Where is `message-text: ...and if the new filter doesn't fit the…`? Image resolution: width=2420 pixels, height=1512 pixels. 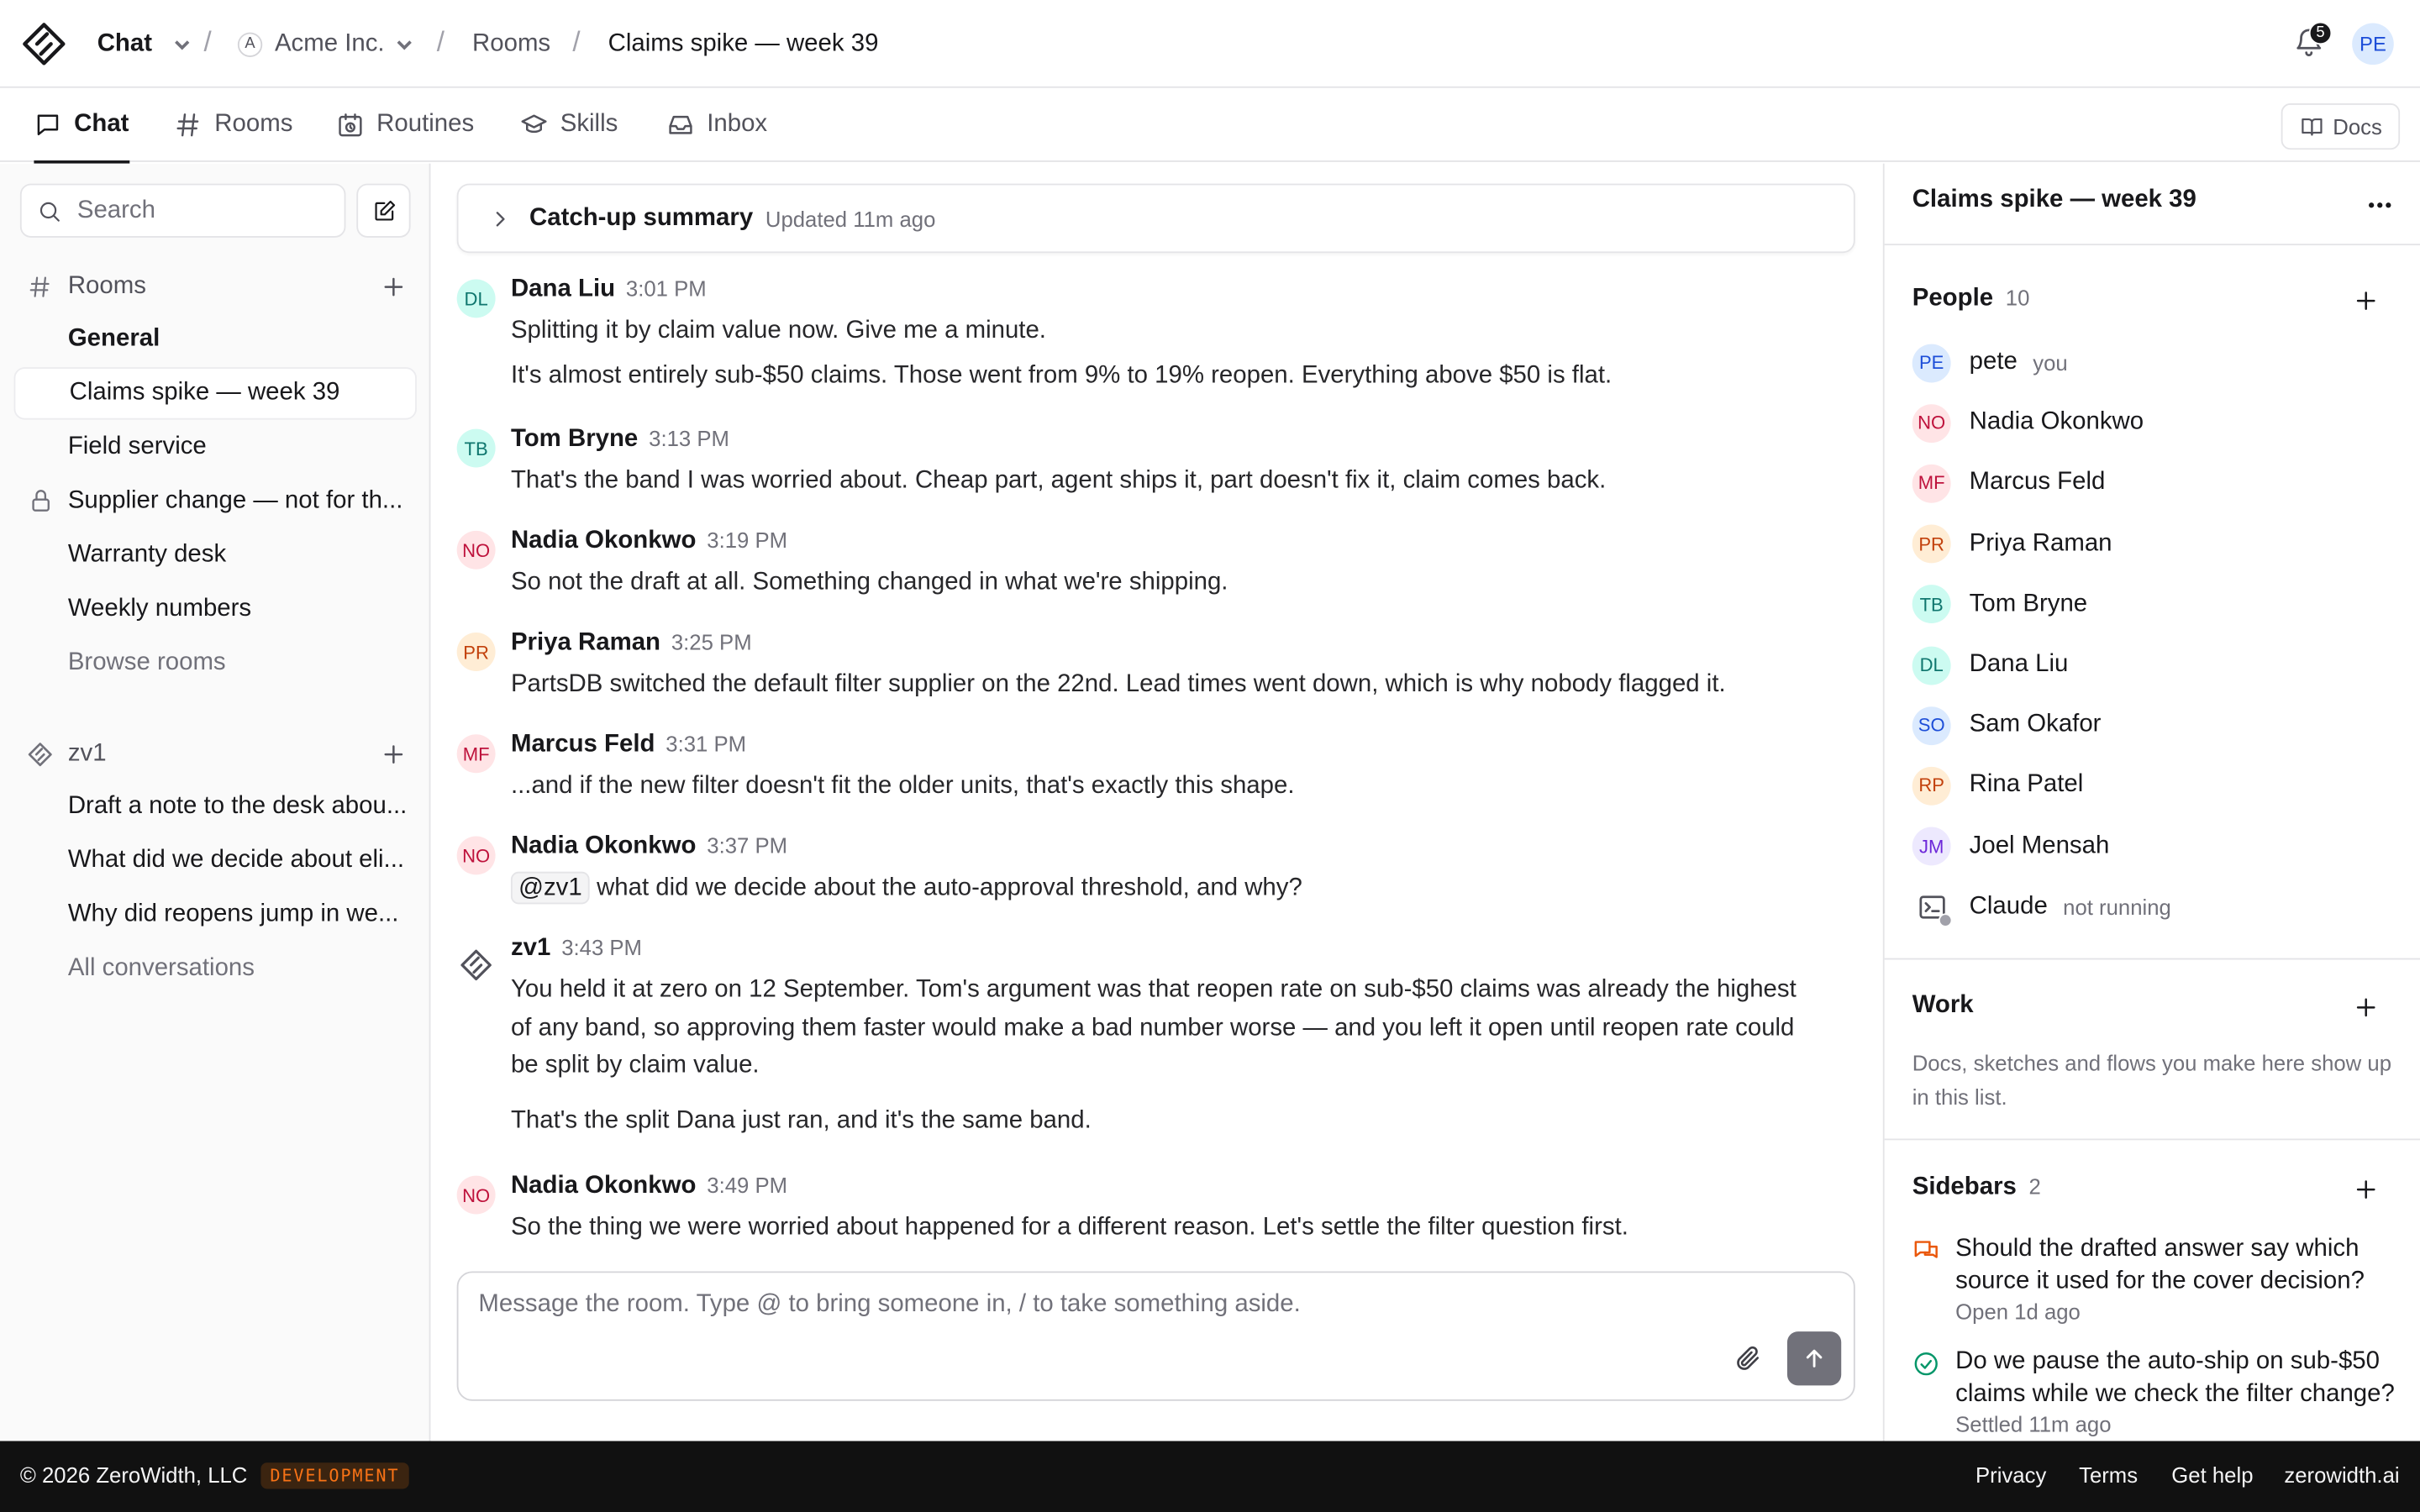 message-text: ...and if the new filter doesn't fit the… is located at coordinates (902, 786).